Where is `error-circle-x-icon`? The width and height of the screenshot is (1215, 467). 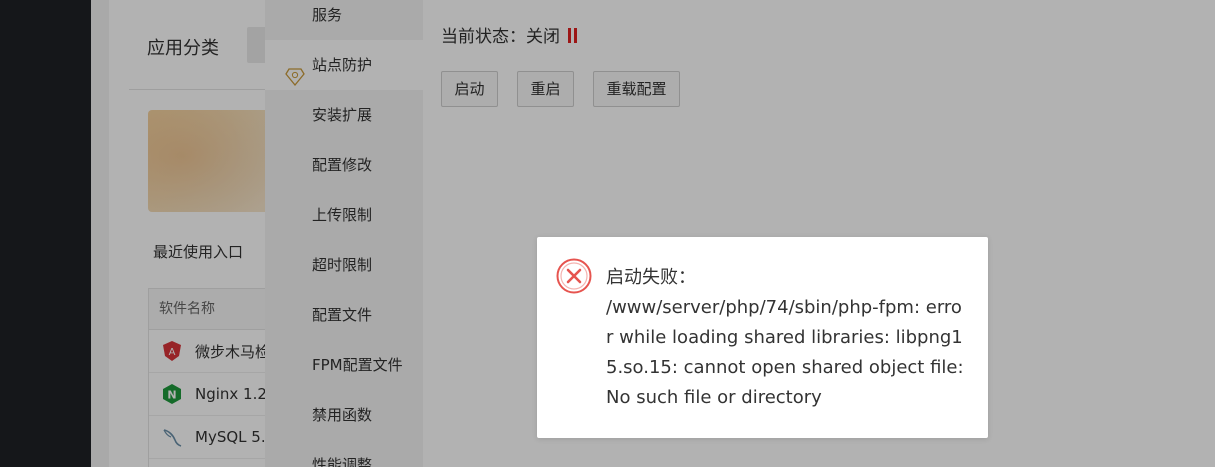 error-circle-x-icon is located at coordinates (574, 276).